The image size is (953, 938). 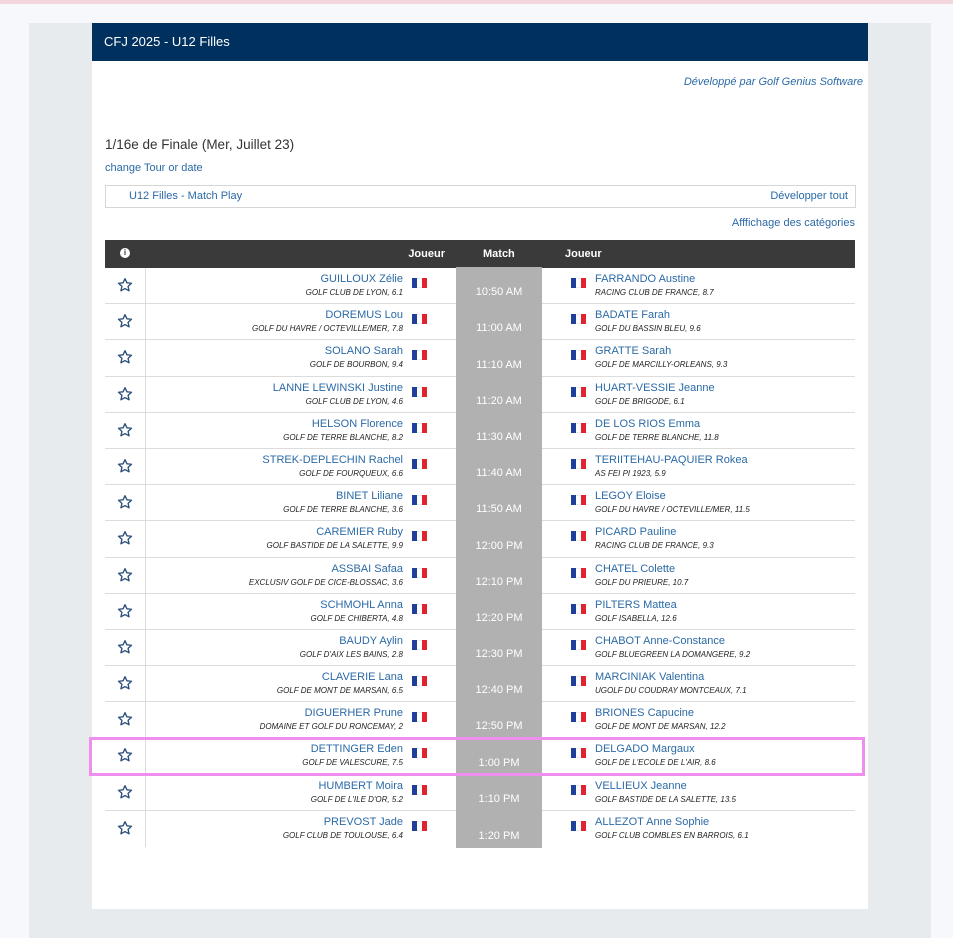 What do you see at coordinates (655, 749) in the screenshot?
I see `player2-name: DELGADO Margaux` at bounding box center [655, 749].